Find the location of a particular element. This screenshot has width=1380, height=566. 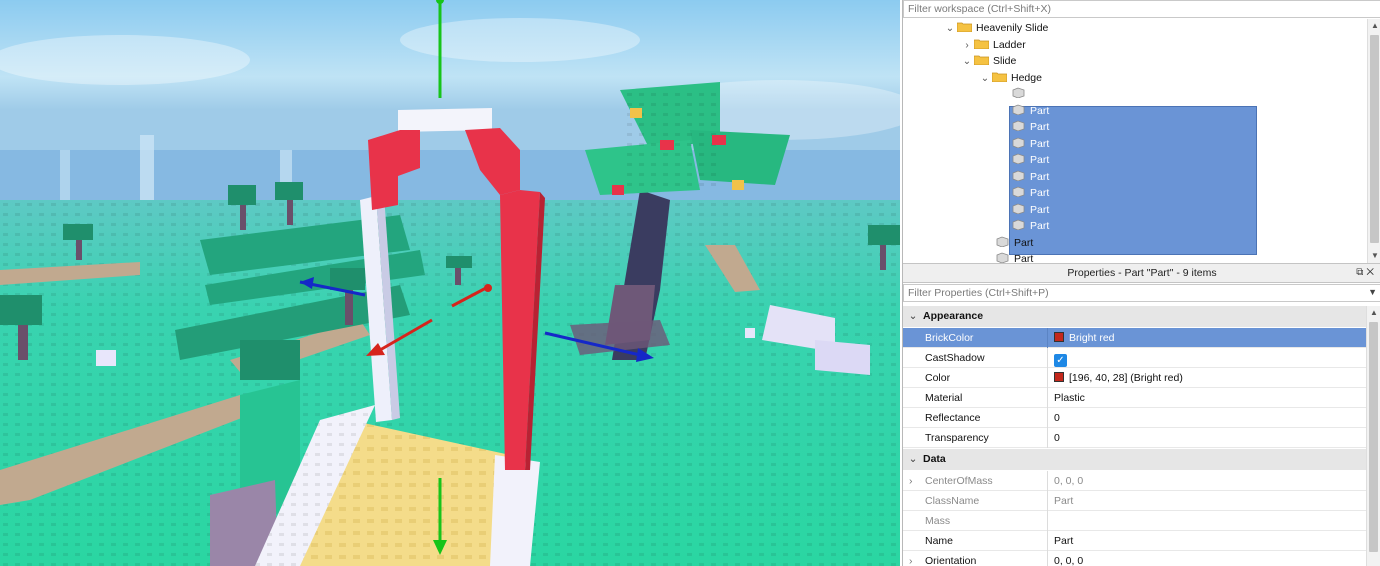

explorer-scrollbar: ▲ ▼ is located at coordinates (1373, 141).